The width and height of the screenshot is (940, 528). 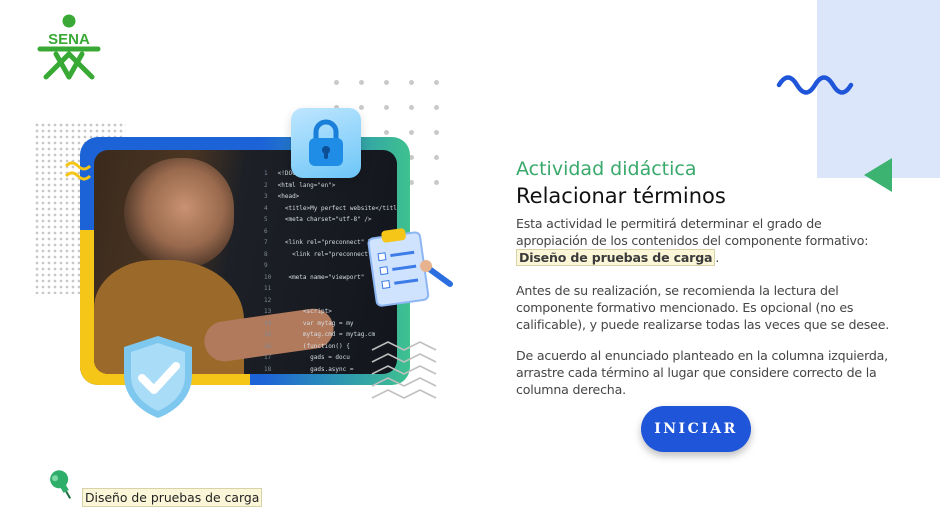 What do you see at coordinates (268, 311) in the screenshot?
I see `code-line-number: 13` at bounding box center [268, 311].